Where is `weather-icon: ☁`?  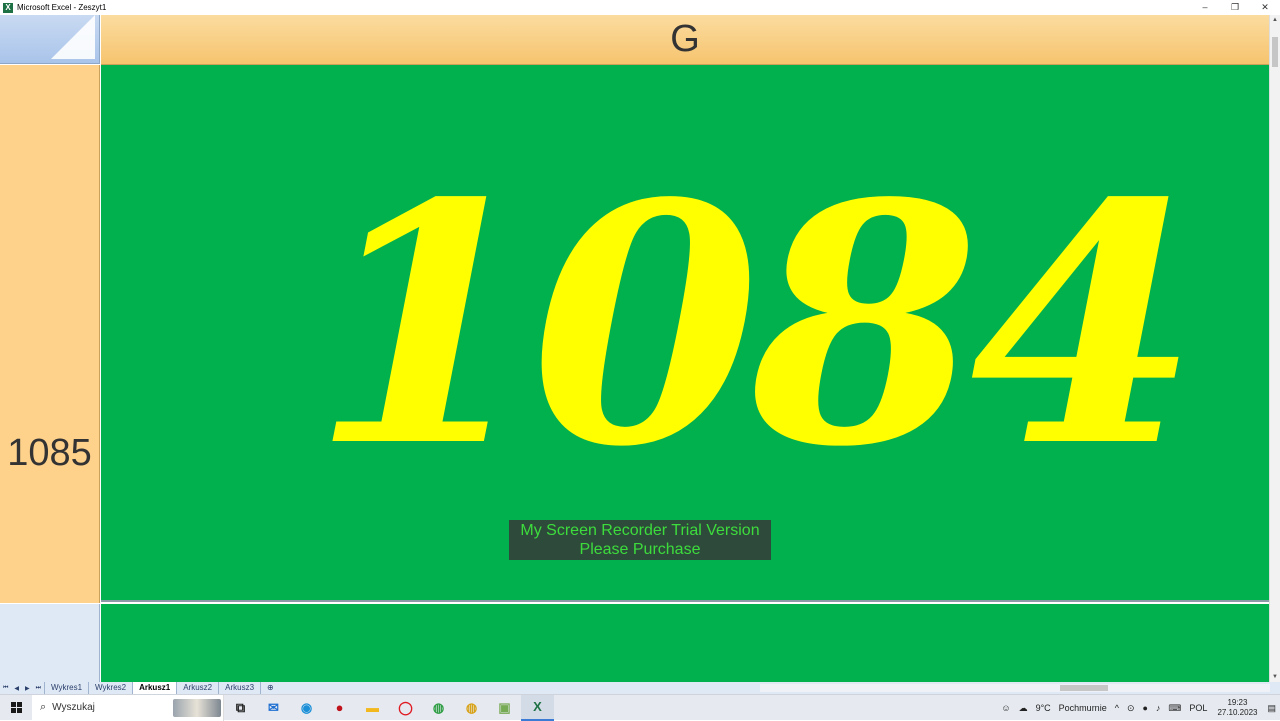
weather-icon: ☁ is located at coordinates (1023, 708).